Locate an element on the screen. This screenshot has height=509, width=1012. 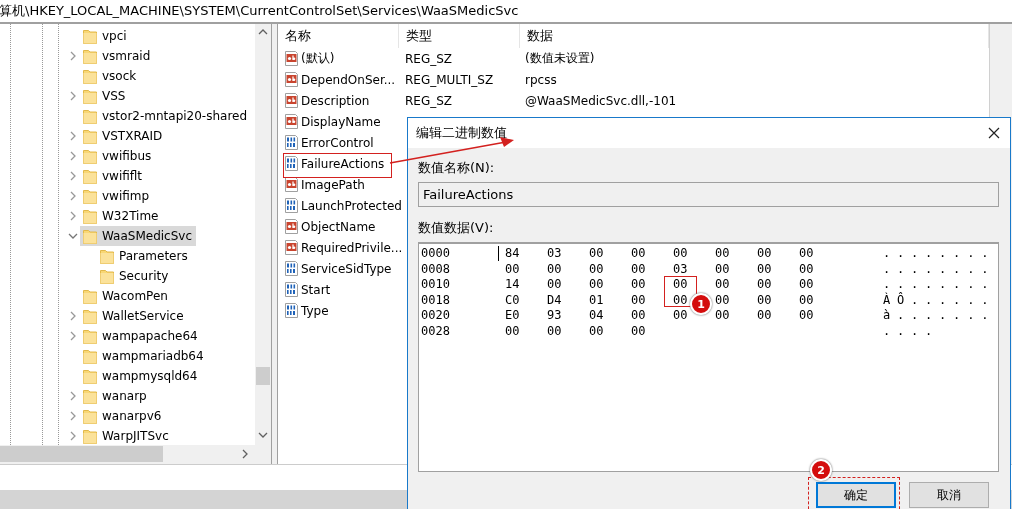
tree-item: VSTXRAID is located at coordinates (132, 136).